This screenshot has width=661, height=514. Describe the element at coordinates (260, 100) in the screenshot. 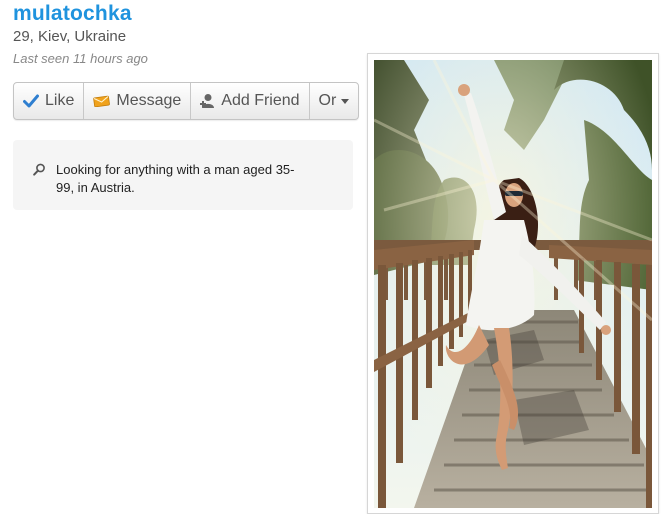

I see `add-friend-label: Add Friend` at that location.